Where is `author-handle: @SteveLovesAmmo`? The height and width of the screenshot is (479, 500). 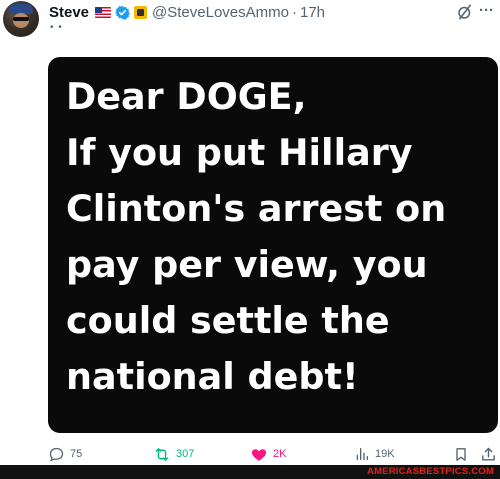 author-handle: @SteveLovesAmmo is located at coordinates (220, 12).